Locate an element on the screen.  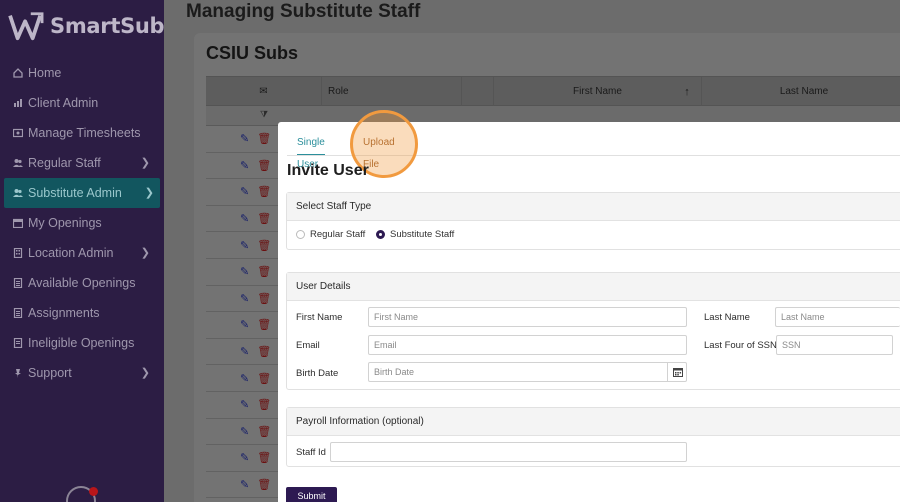
ssn-label: Last Four of SSN is located at coordinates (740, 345).